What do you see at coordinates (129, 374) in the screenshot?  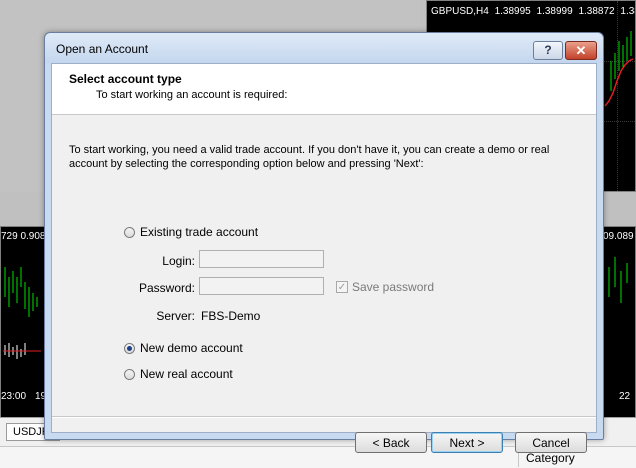 I see `radio-real-account-indicator` at bounding box center [129, 374].